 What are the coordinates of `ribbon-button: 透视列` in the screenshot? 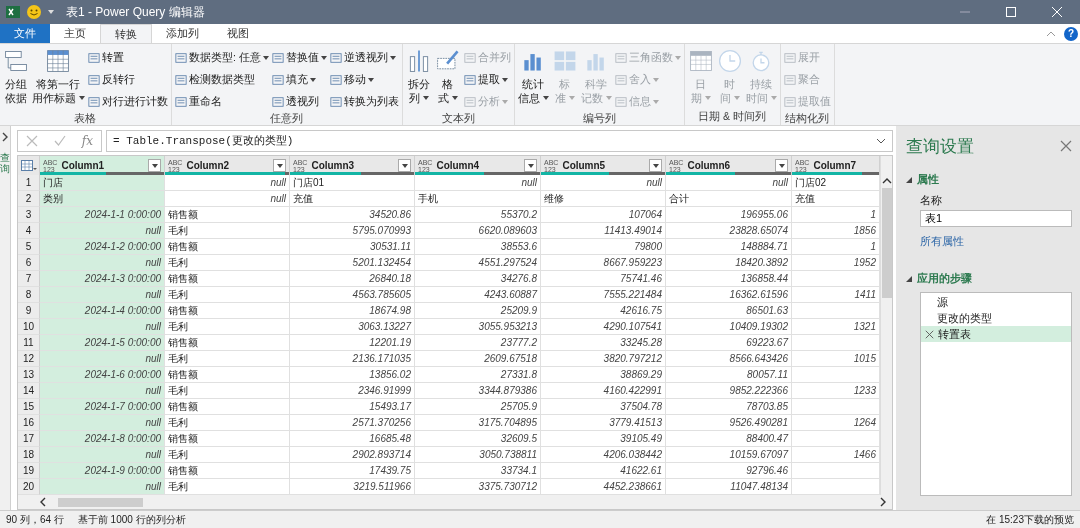 It's located at (299, 101).